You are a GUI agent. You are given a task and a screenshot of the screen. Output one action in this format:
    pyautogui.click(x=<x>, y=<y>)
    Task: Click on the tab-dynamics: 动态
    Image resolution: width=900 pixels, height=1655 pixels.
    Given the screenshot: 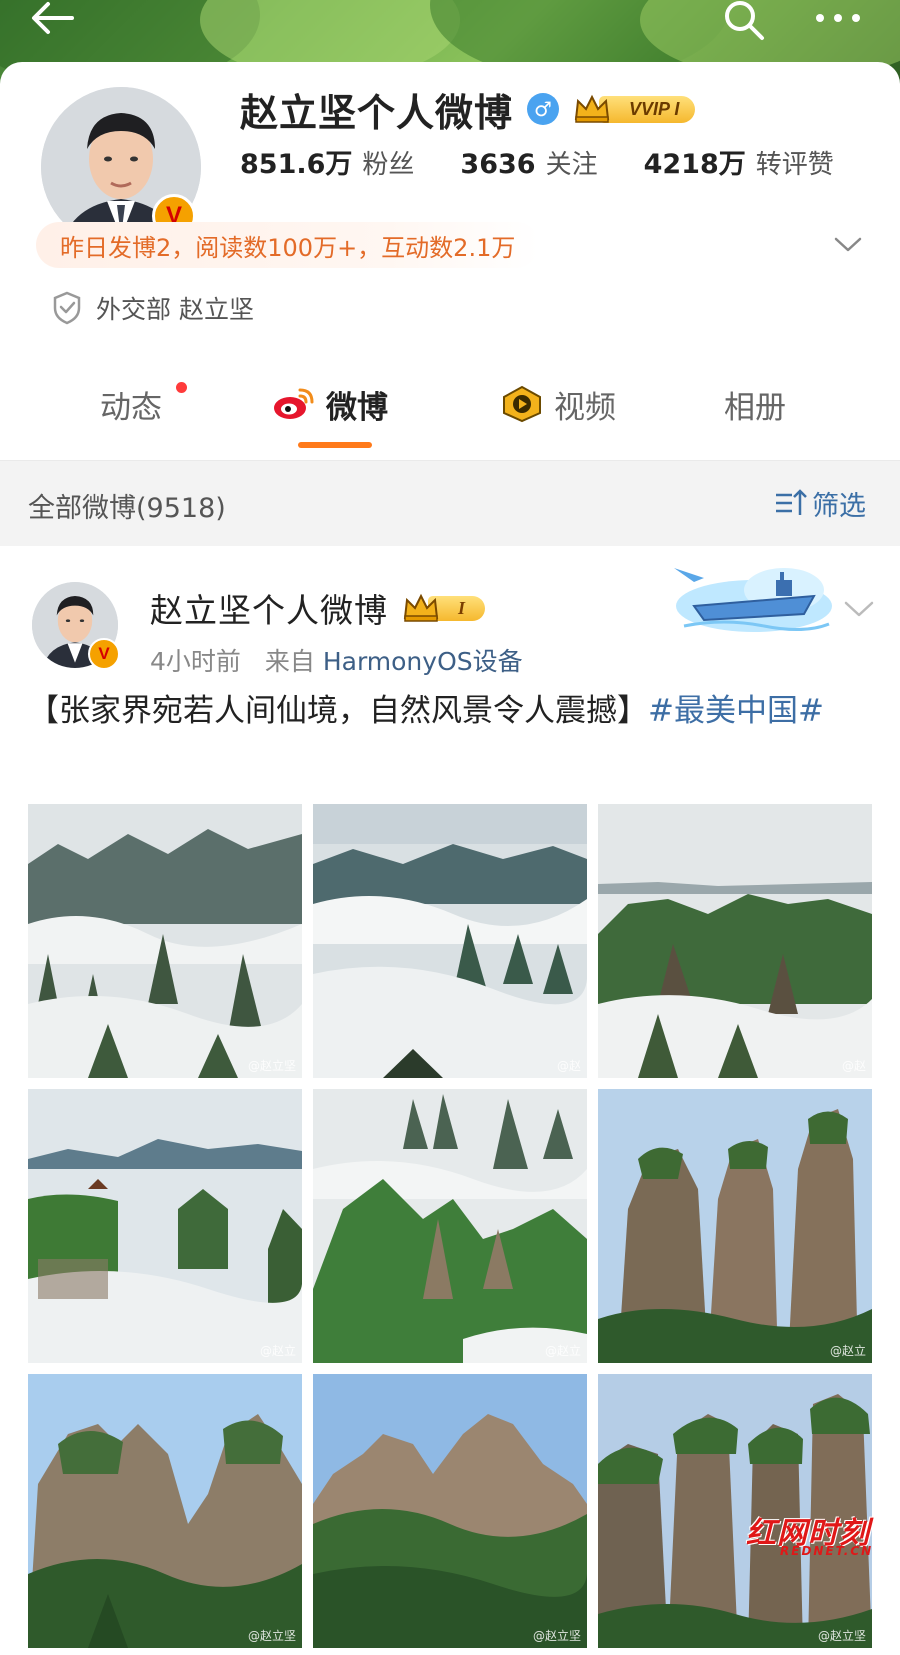 What is the action you would take?
    pyautogui.click(x=131, y=404)
    